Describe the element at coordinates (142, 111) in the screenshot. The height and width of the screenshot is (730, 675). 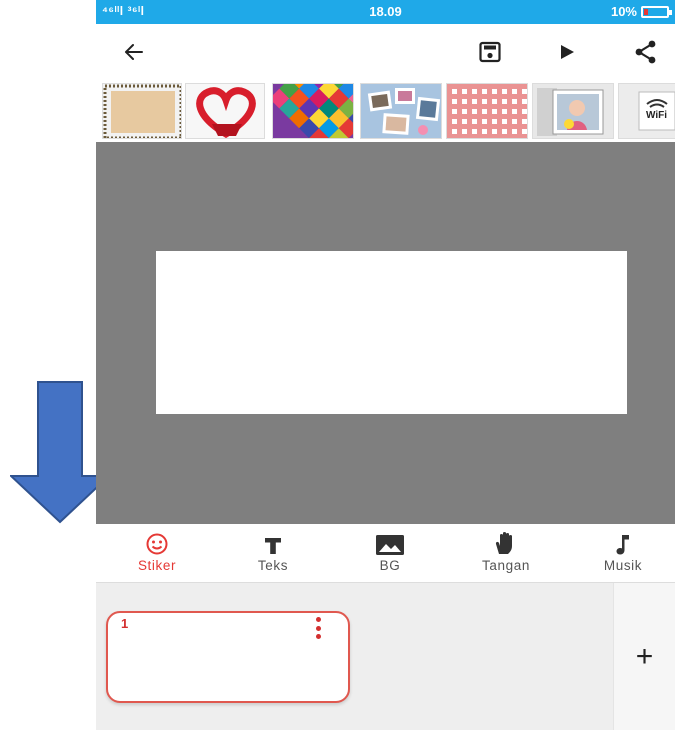
I see `frame-thumbnail` at that location.